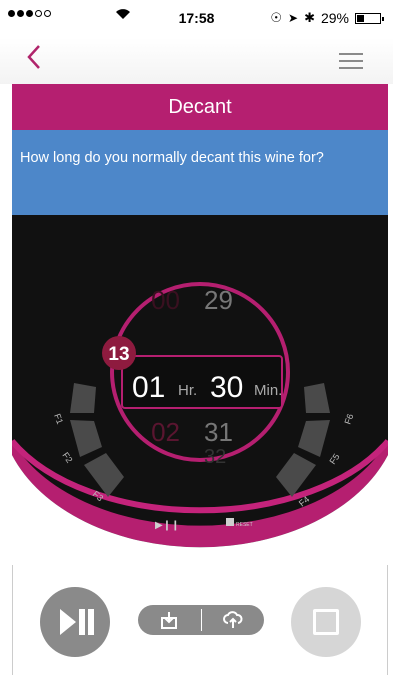 The width and height of the screenshot is (393, 675). I want to click on dial-play-pause-glyph: ▶❙❙, so click(167, 525).